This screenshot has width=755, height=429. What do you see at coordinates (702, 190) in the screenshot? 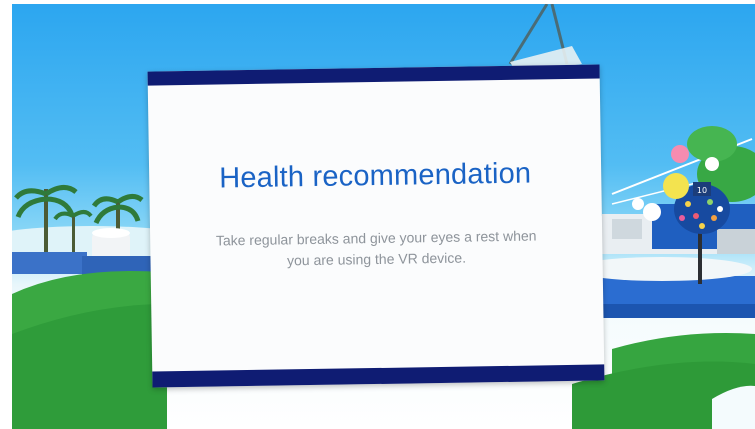
I see `sign-number: 10` at bounding box center [702, 190].